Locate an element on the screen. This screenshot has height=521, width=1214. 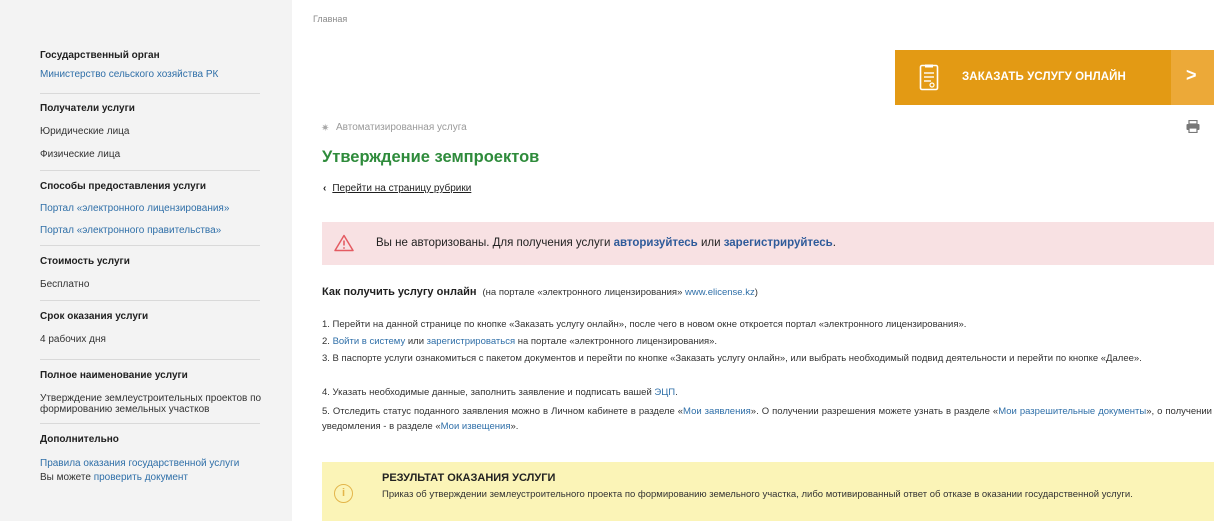
register-link: зарегистрируйтесь is located at coordinates (778, 243).